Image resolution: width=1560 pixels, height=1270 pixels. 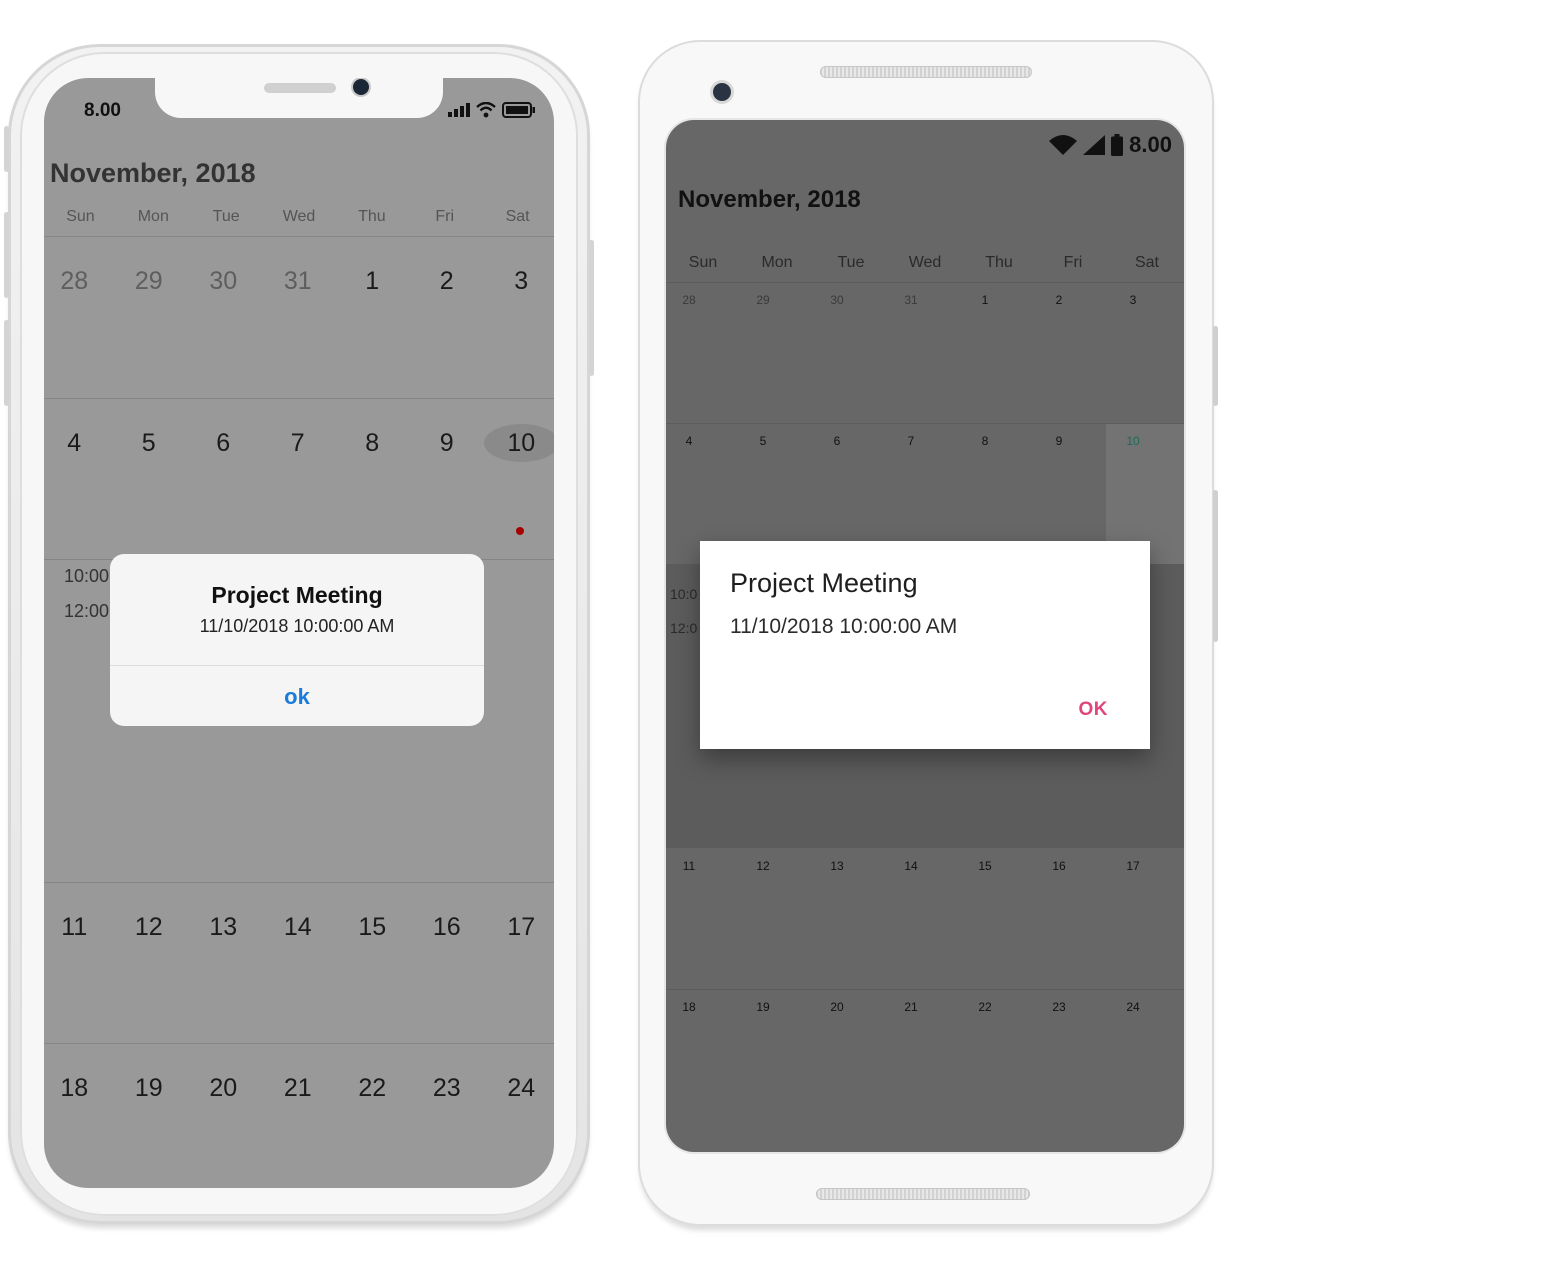 What do you see at coordinates (926, 72) in the screenshot?
I see `top-speaker-grille` at bounding box center [926, 72].